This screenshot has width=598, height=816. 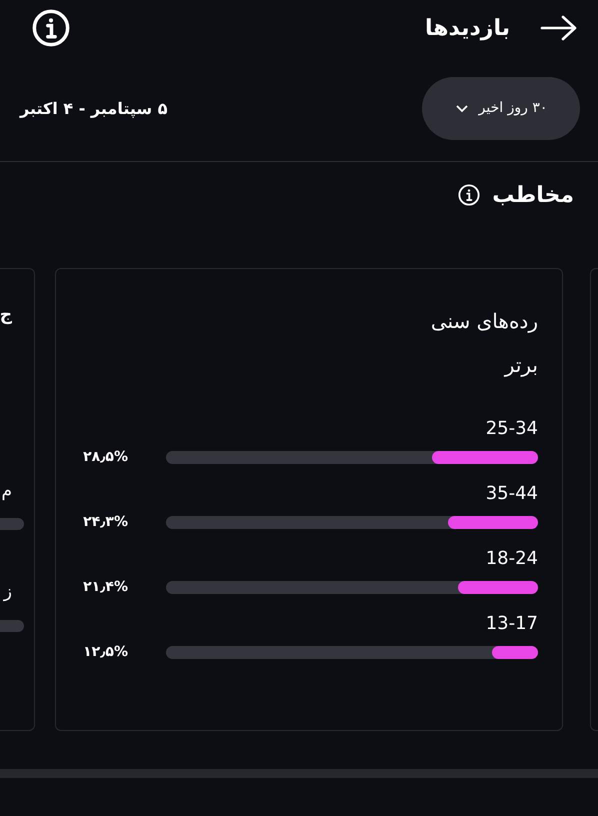 What do you see at coordinates (8, 592) in the screenshot?
I see `card-text: ز` at bounding box center [8, 592].